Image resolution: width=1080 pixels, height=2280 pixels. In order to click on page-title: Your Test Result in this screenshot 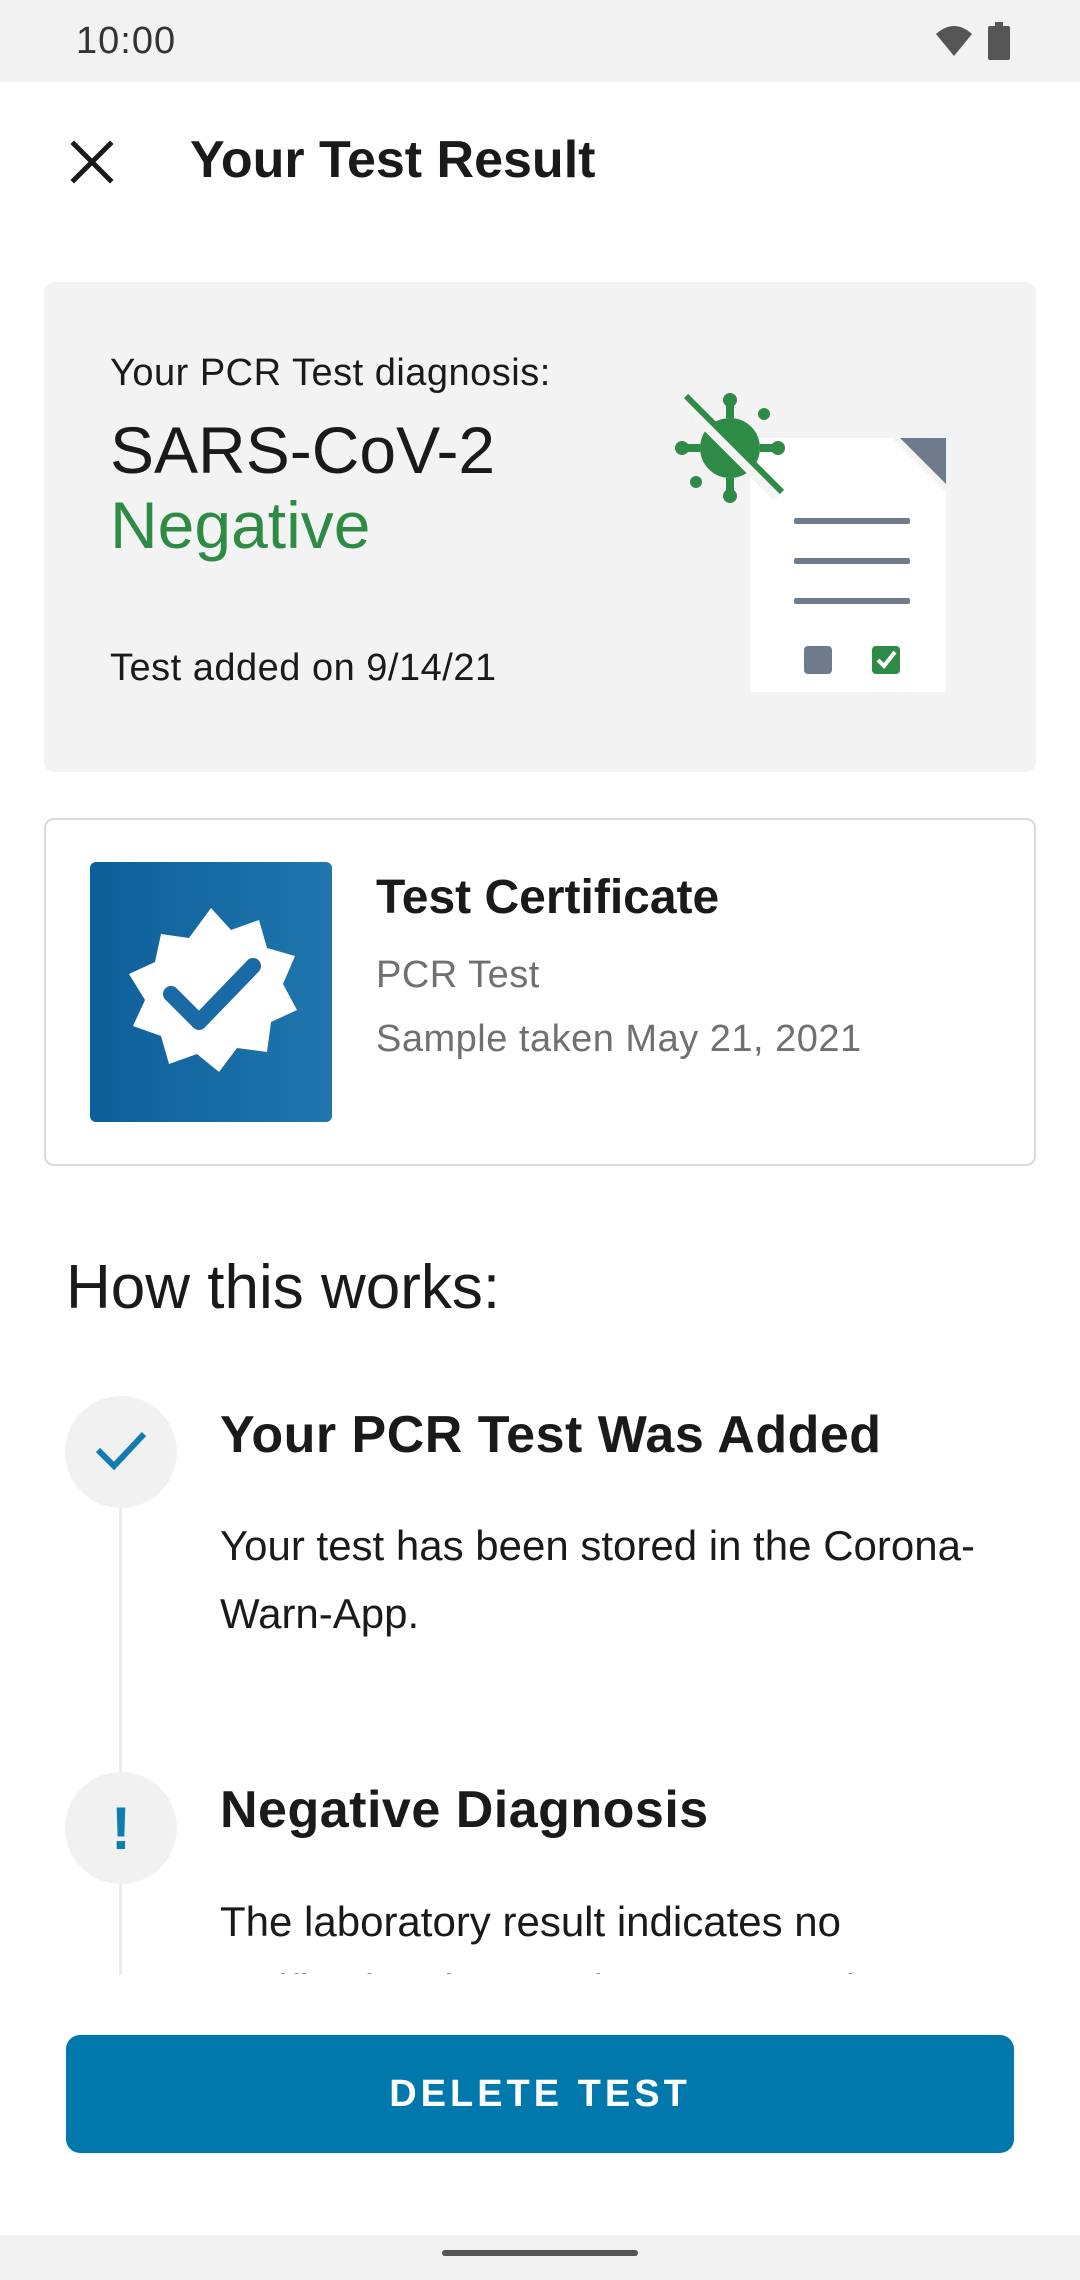, I will do `click(393, 160)`.